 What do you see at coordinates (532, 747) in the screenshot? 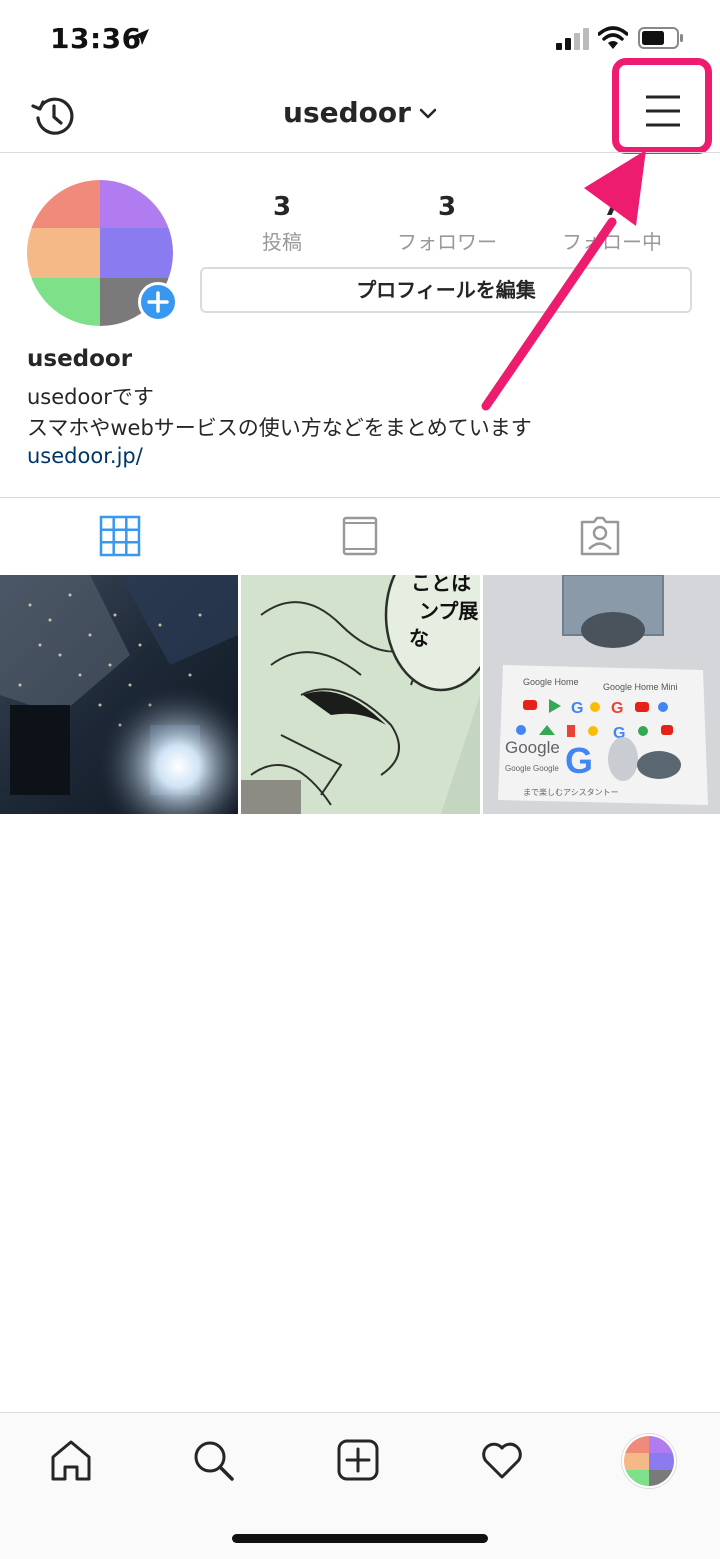
I see `svg-text: Google` at bounding box center [532, 747].